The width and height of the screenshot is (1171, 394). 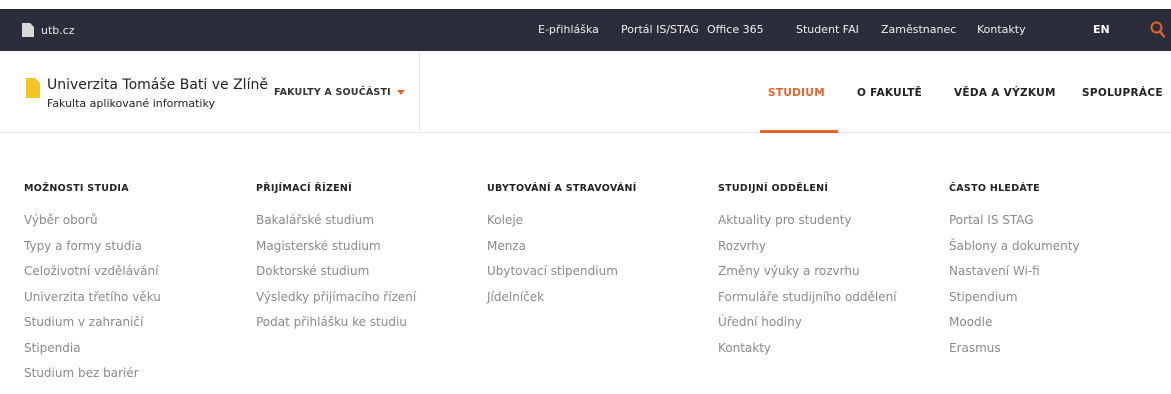 What do you see at coordinates (807, 354) in the screenshot?
I see `menu-link: Kontakty` at bounding box center [807, 354].